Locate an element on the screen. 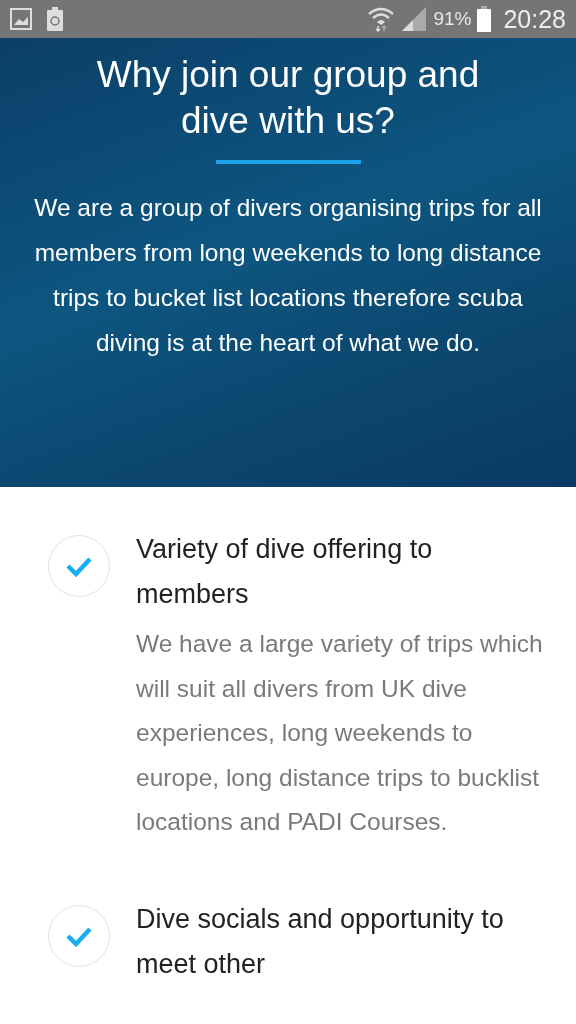  battery-icon is located at coordinates (484, 19).